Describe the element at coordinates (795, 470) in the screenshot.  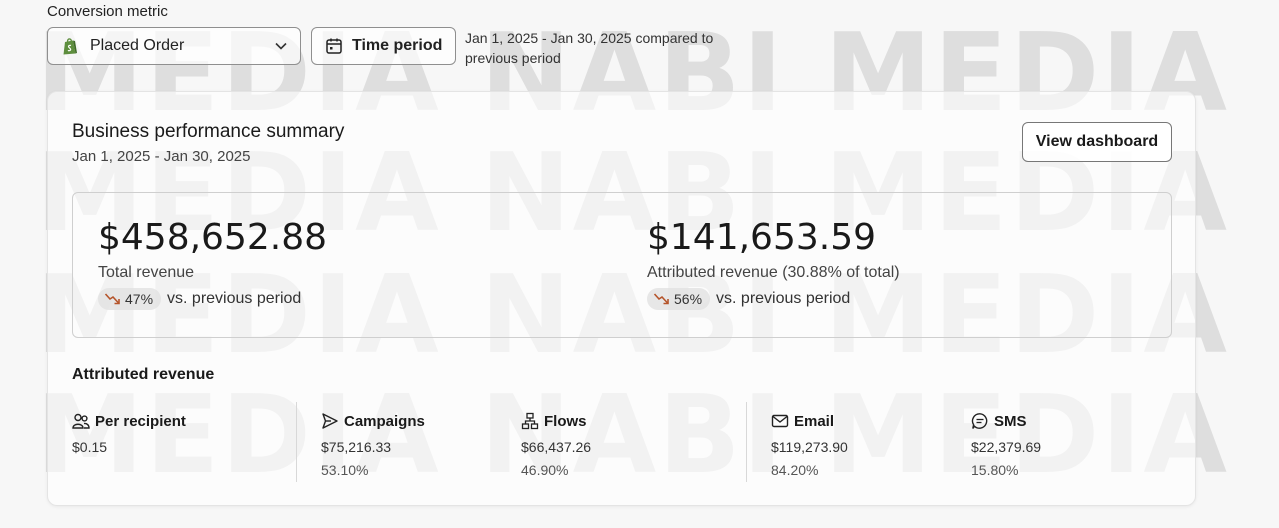
I see `stat-percent: 84.20%` at that location.